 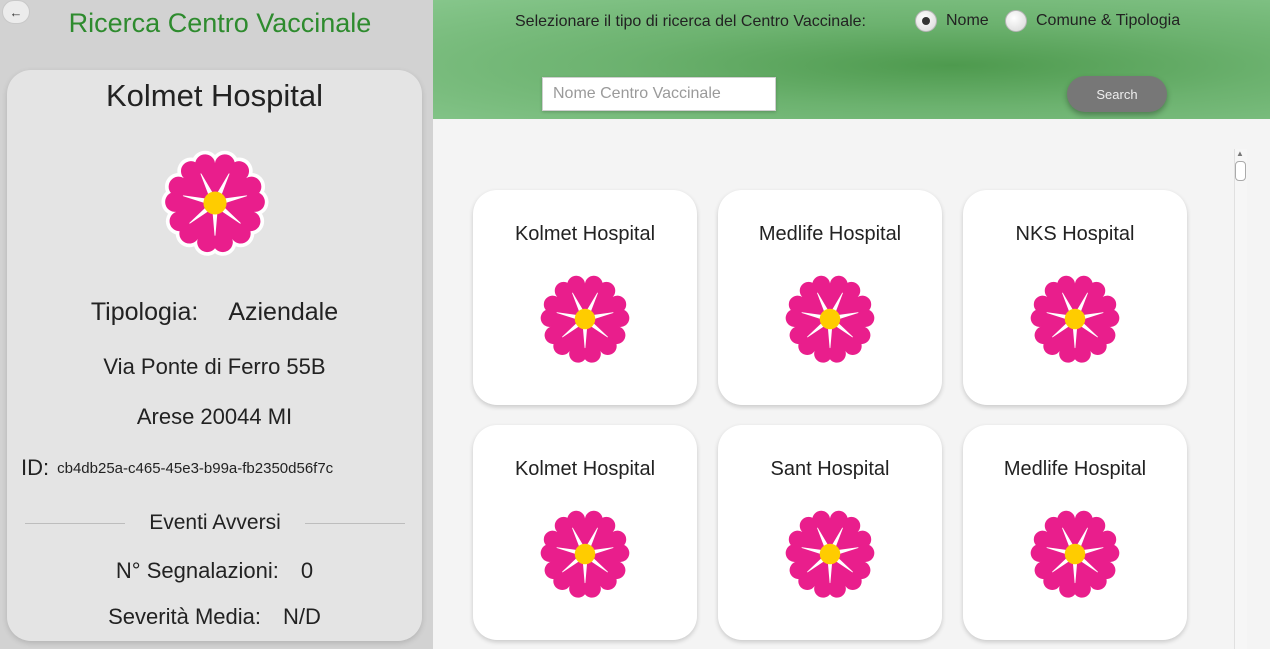 I want to click on tipologia-value: Aziendale, so click(x=283, y=312).